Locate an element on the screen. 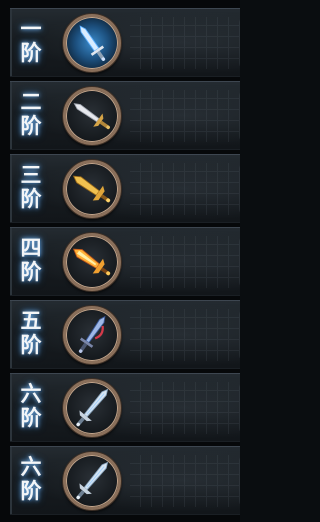  tier-row-1: 一 阶 is located at coordinates (125, 42).